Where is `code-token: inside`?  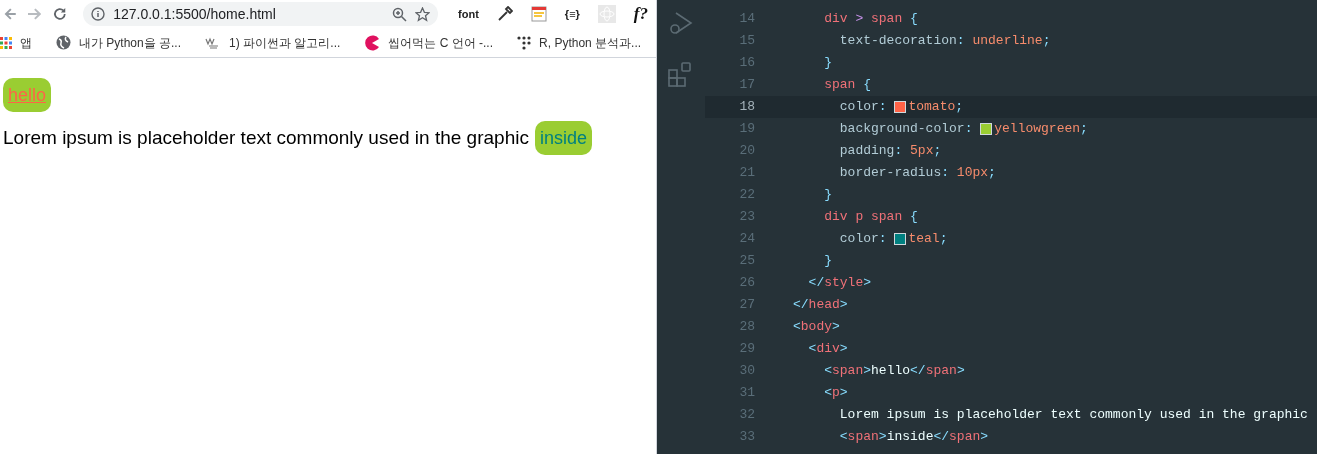
code-token: inside is located at coordinates (910, 437).